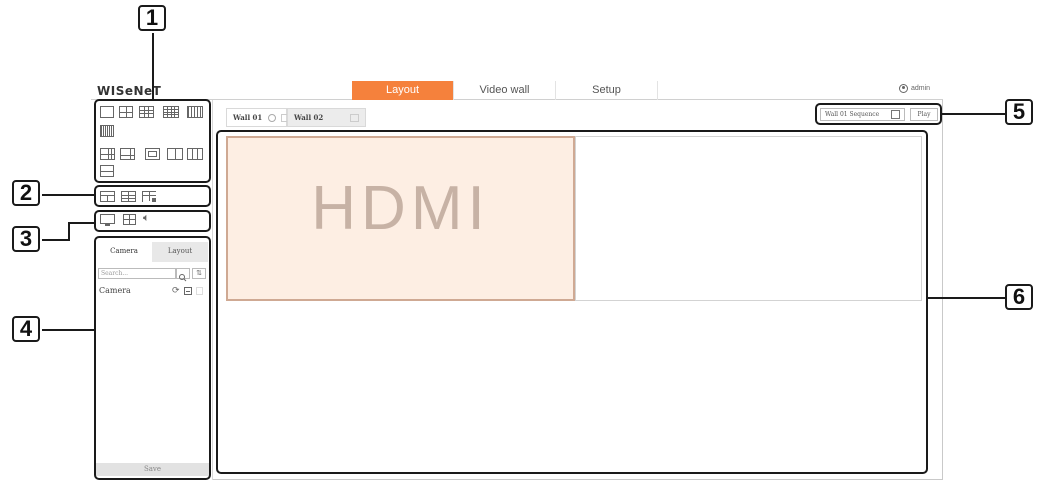 This screenshot has height=480, width=1039. I want to click on callout-number-1: 1, so click(152, 18).